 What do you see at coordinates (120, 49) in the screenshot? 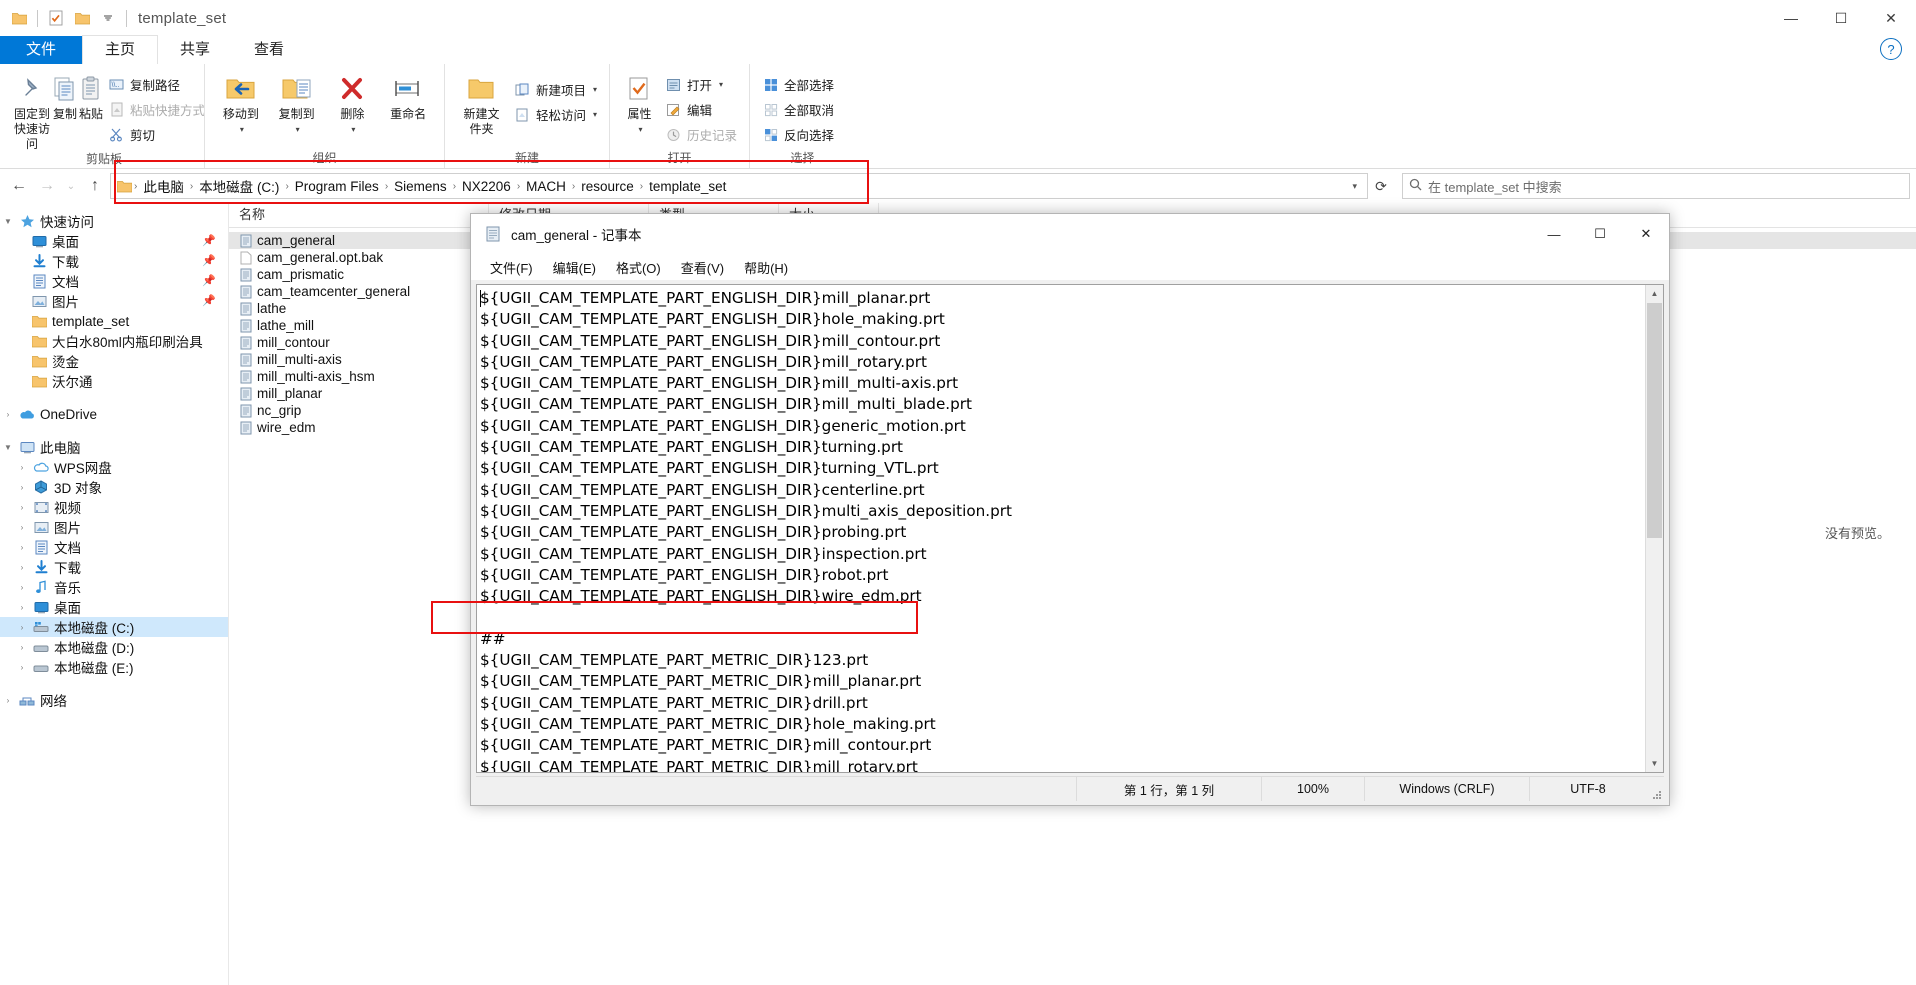
I see `tab-home: 主页` at bounding box center [120, 49].